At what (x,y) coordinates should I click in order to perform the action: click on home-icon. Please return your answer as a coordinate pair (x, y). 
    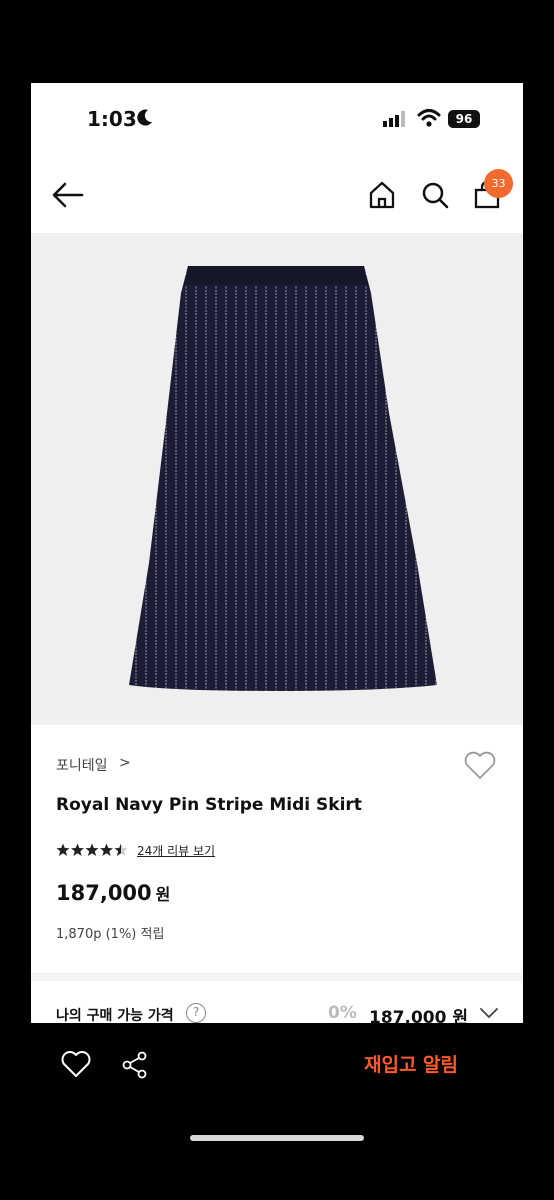
    Looking at the image, I should click on (382, 195).